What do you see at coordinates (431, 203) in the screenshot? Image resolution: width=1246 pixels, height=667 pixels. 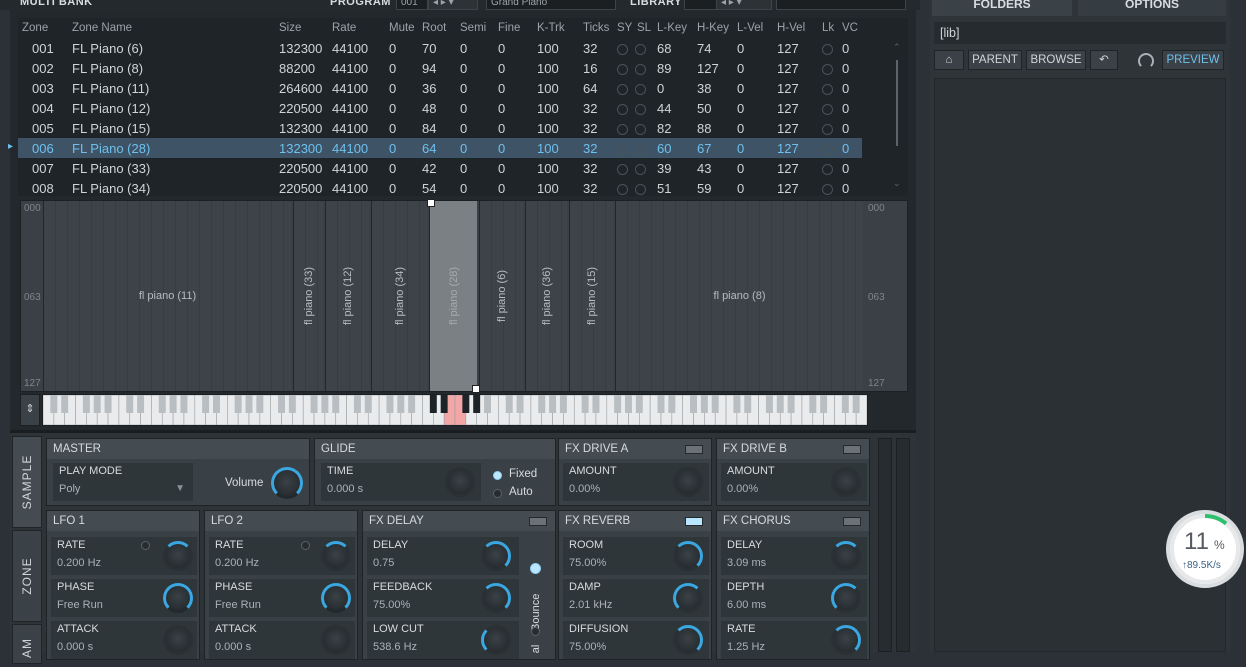 I see `zone-resize-handle` at bounding box center [431, 203].